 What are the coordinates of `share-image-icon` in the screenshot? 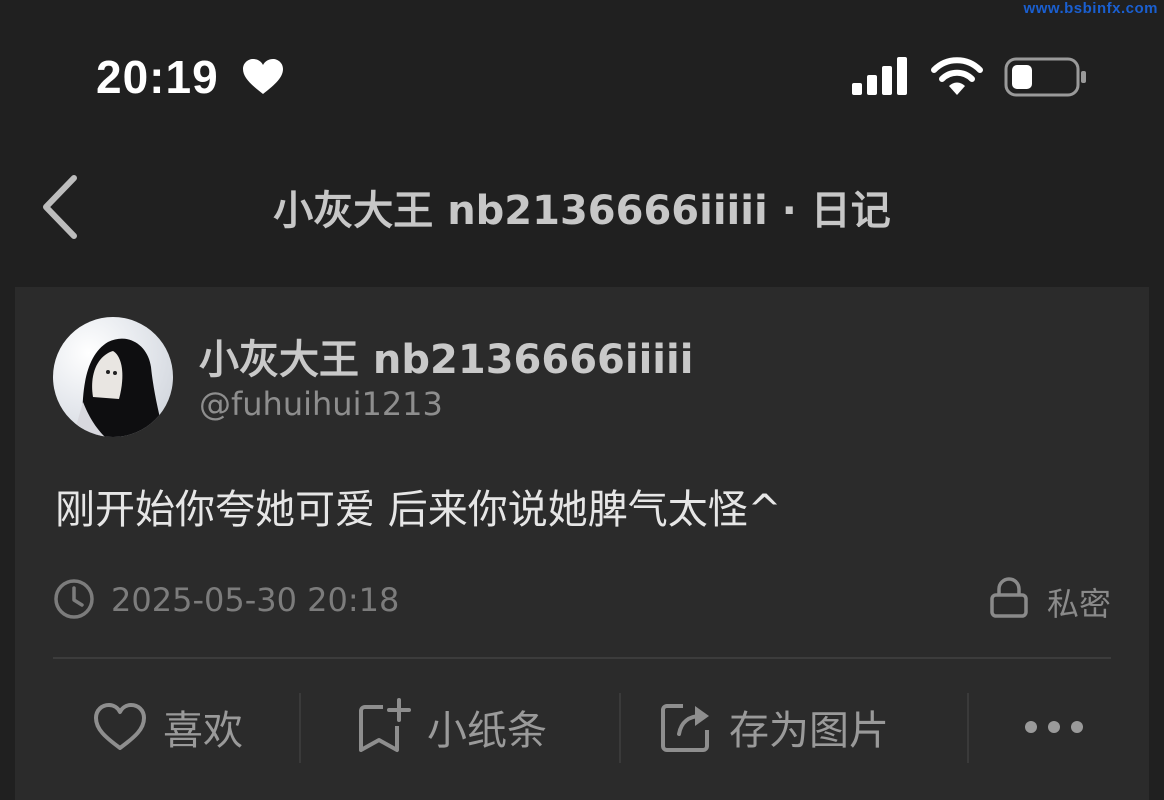 It's located at (685, 728).